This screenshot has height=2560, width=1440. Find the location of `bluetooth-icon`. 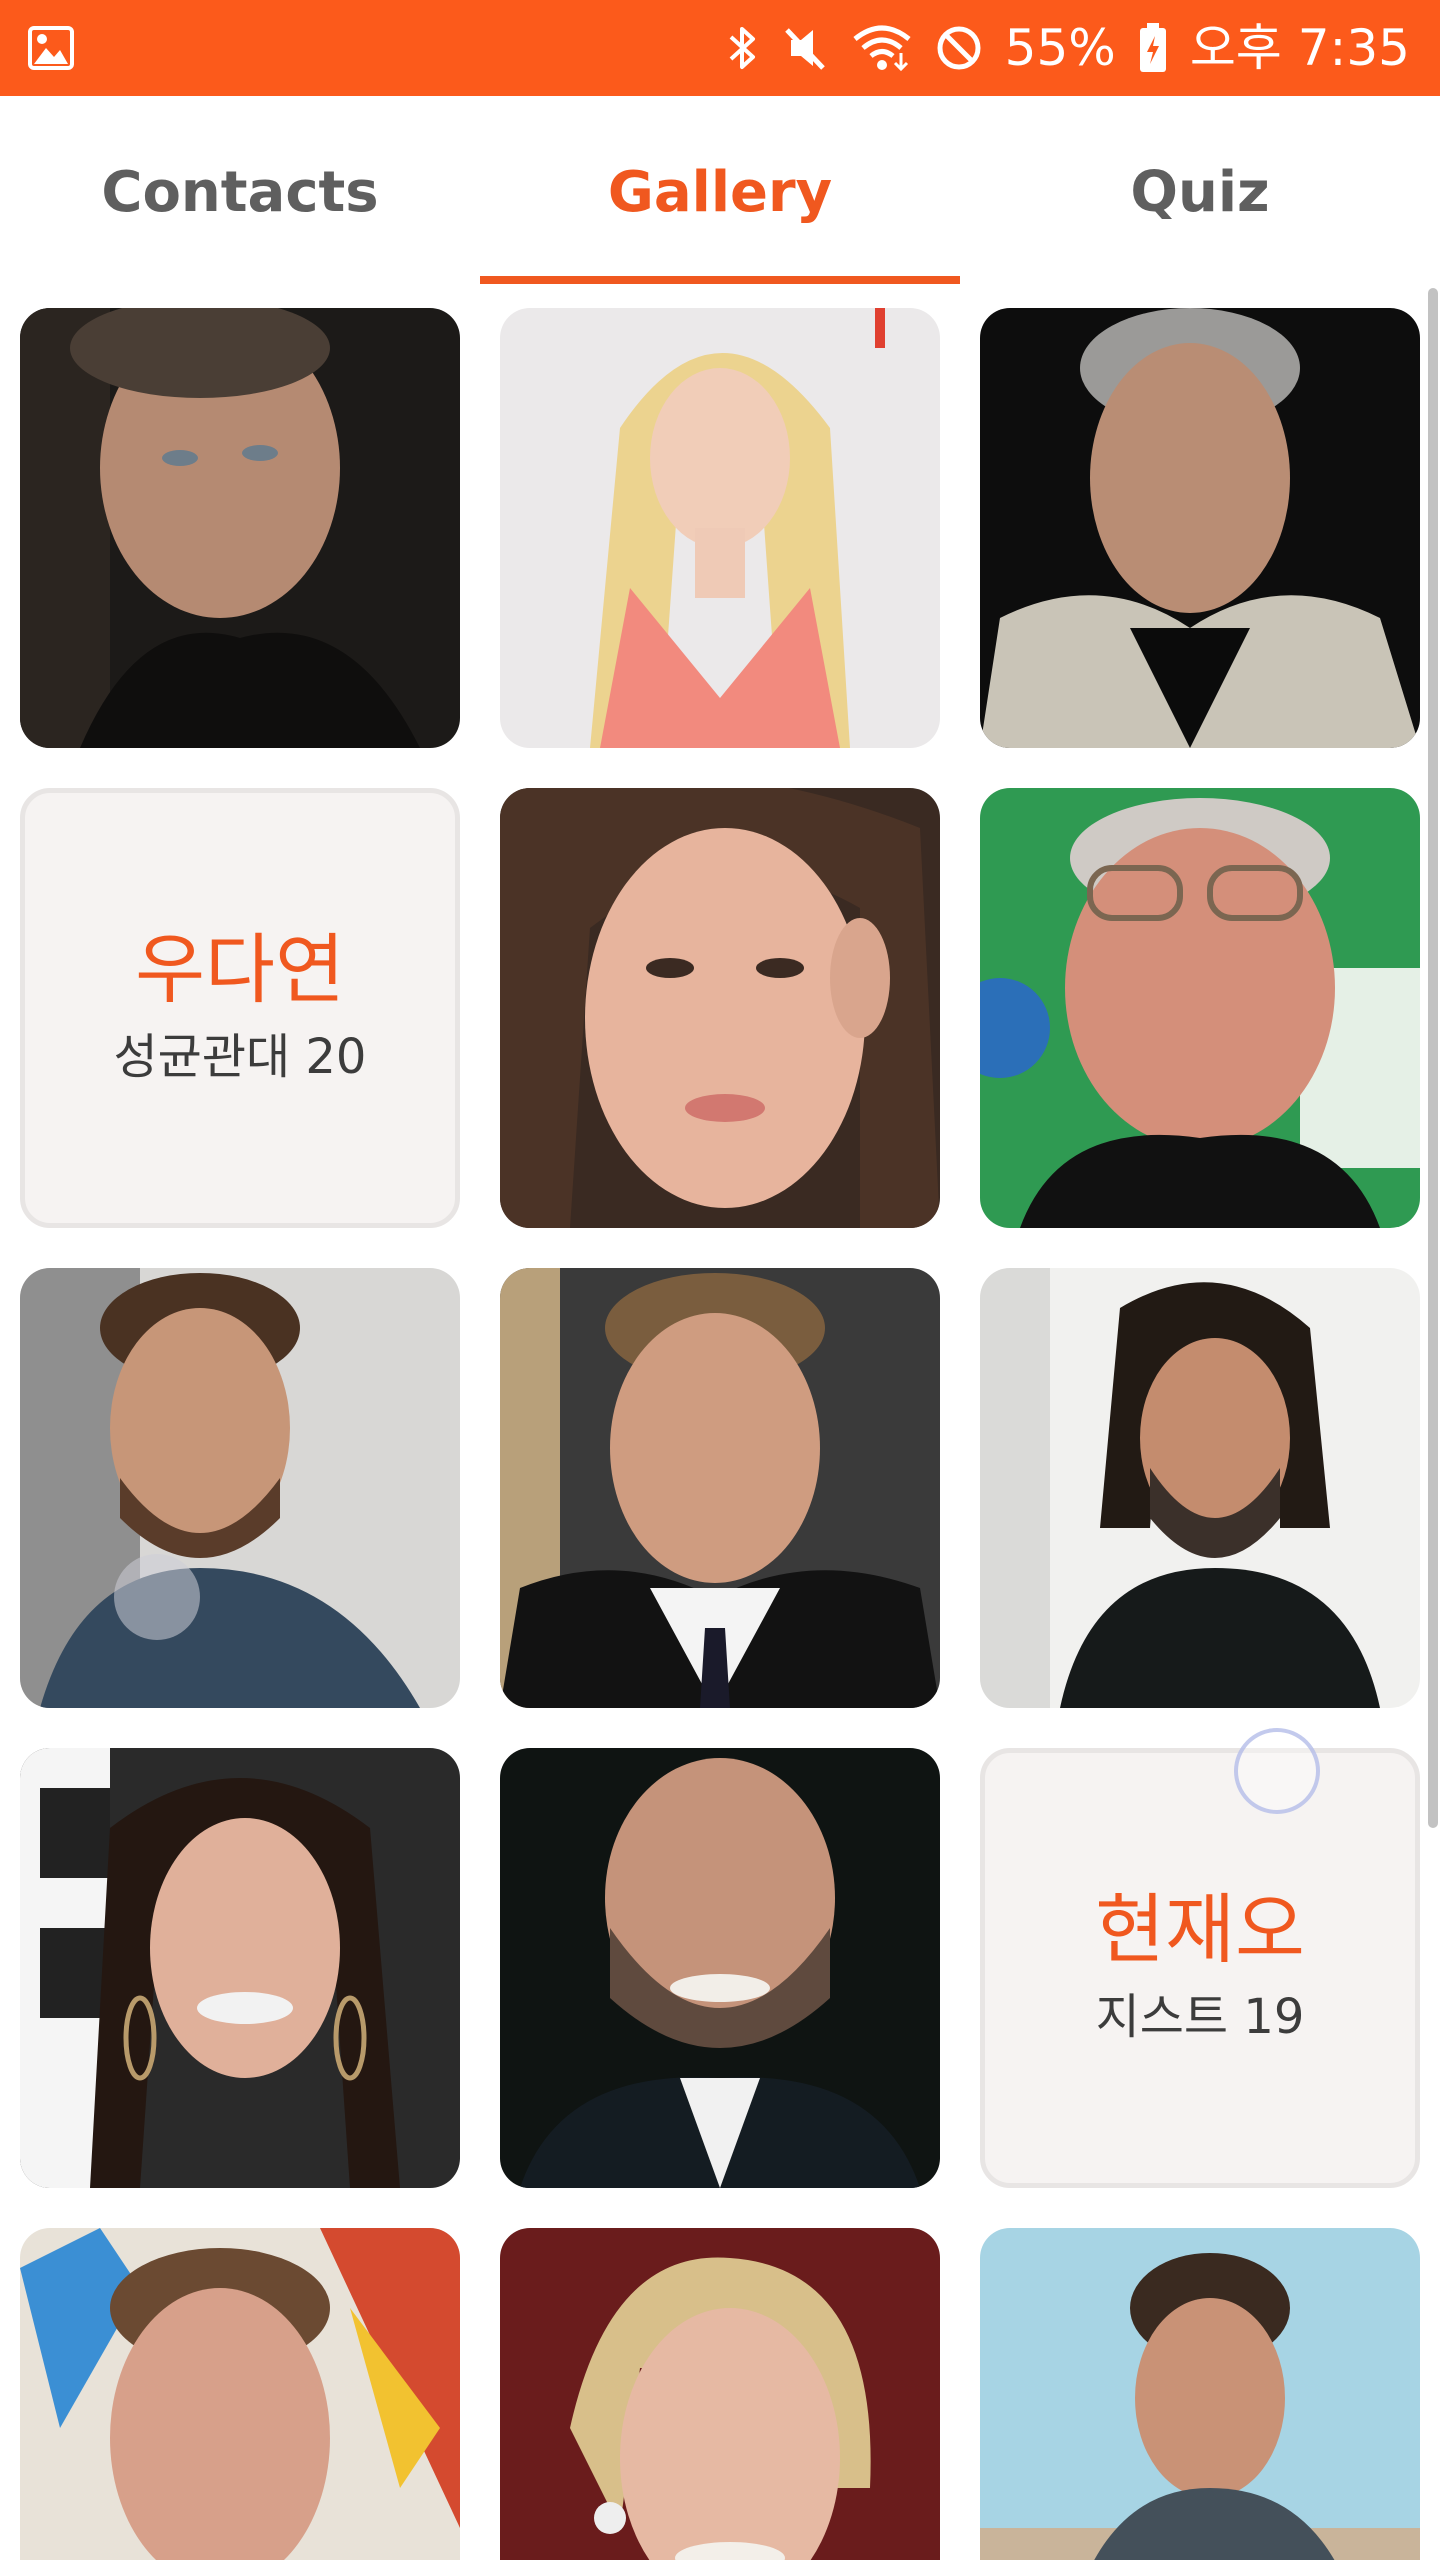

bluetooth-icon is located at coordinates (743, 48).